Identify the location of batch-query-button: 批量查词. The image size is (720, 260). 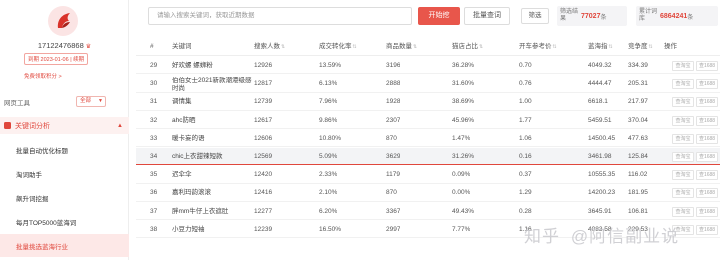
(487, 16).